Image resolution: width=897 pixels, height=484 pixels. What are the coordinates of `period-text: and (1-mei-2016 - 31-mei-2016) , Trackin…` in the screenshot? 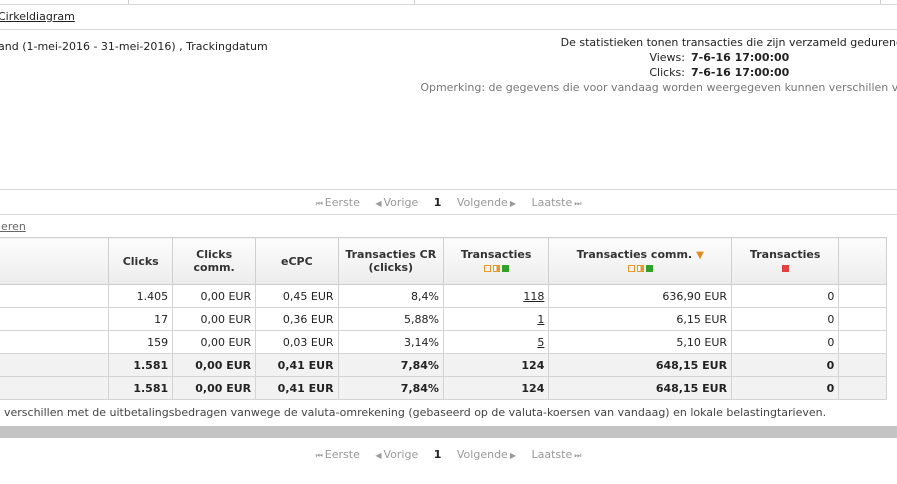 It's located at (134, 46).